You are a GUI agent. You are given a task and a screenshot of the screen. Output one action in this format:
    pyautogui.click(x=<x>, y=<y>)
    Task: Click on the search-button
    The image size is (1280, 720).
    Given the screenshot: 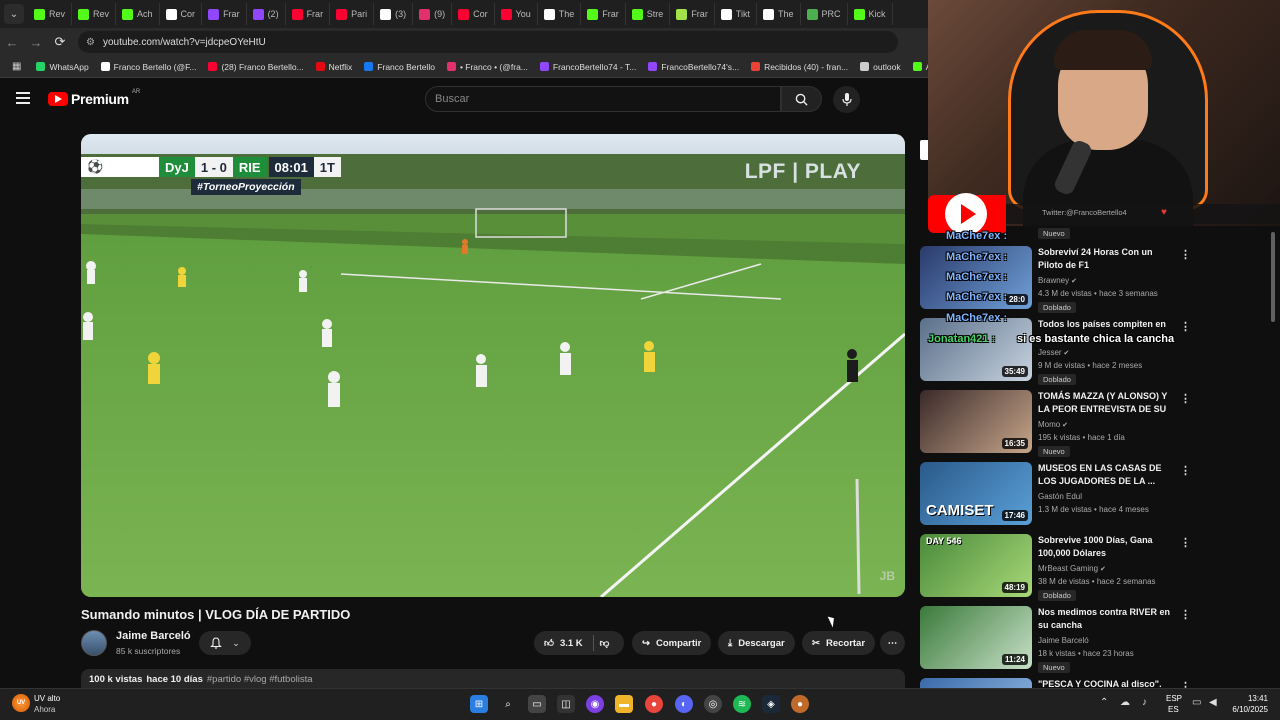 What is the action you would take?
    pyautogui.click(x=801, y=99)
    